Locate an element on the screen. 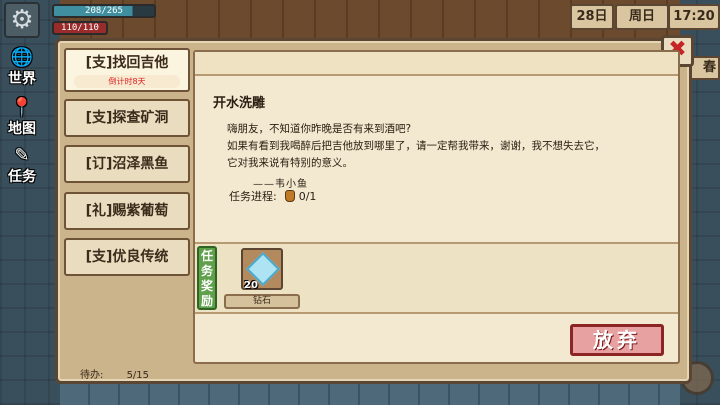 The height and width of the screenshot is (405, 720). bottle-icon is located at coordinates (289, 196).